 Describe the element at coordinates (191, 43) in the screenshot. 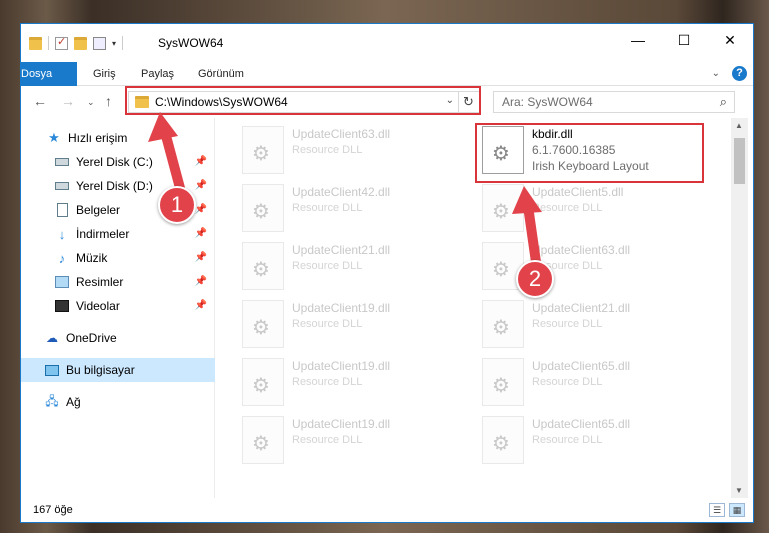

I see `window-title: SysWOW64` at that location.